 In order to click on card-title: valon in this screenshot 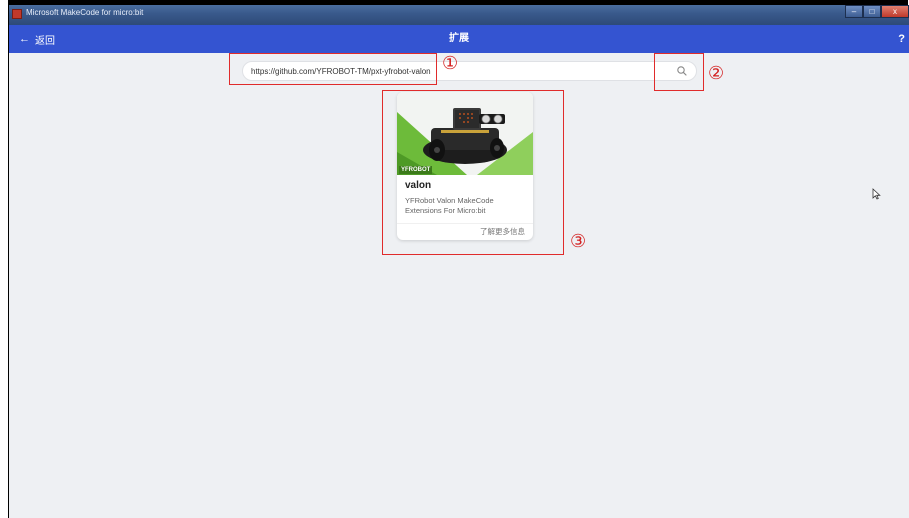, I will do `click(418, 185)`.